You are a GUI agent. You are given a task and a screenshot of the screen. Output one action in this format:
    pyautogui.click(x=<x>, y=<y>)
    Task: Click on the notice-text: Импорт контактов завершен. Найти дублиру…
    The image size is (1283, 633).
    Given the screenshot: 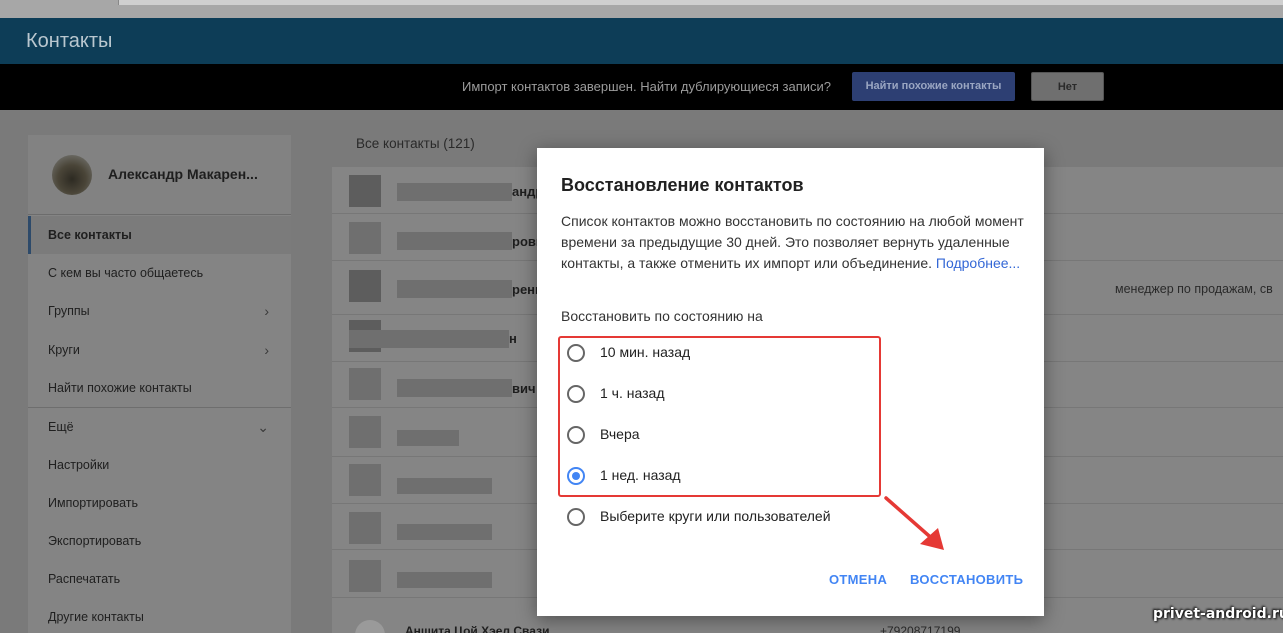 What is the action you would take?
    pyautogui.click(x=647, y=86)
    